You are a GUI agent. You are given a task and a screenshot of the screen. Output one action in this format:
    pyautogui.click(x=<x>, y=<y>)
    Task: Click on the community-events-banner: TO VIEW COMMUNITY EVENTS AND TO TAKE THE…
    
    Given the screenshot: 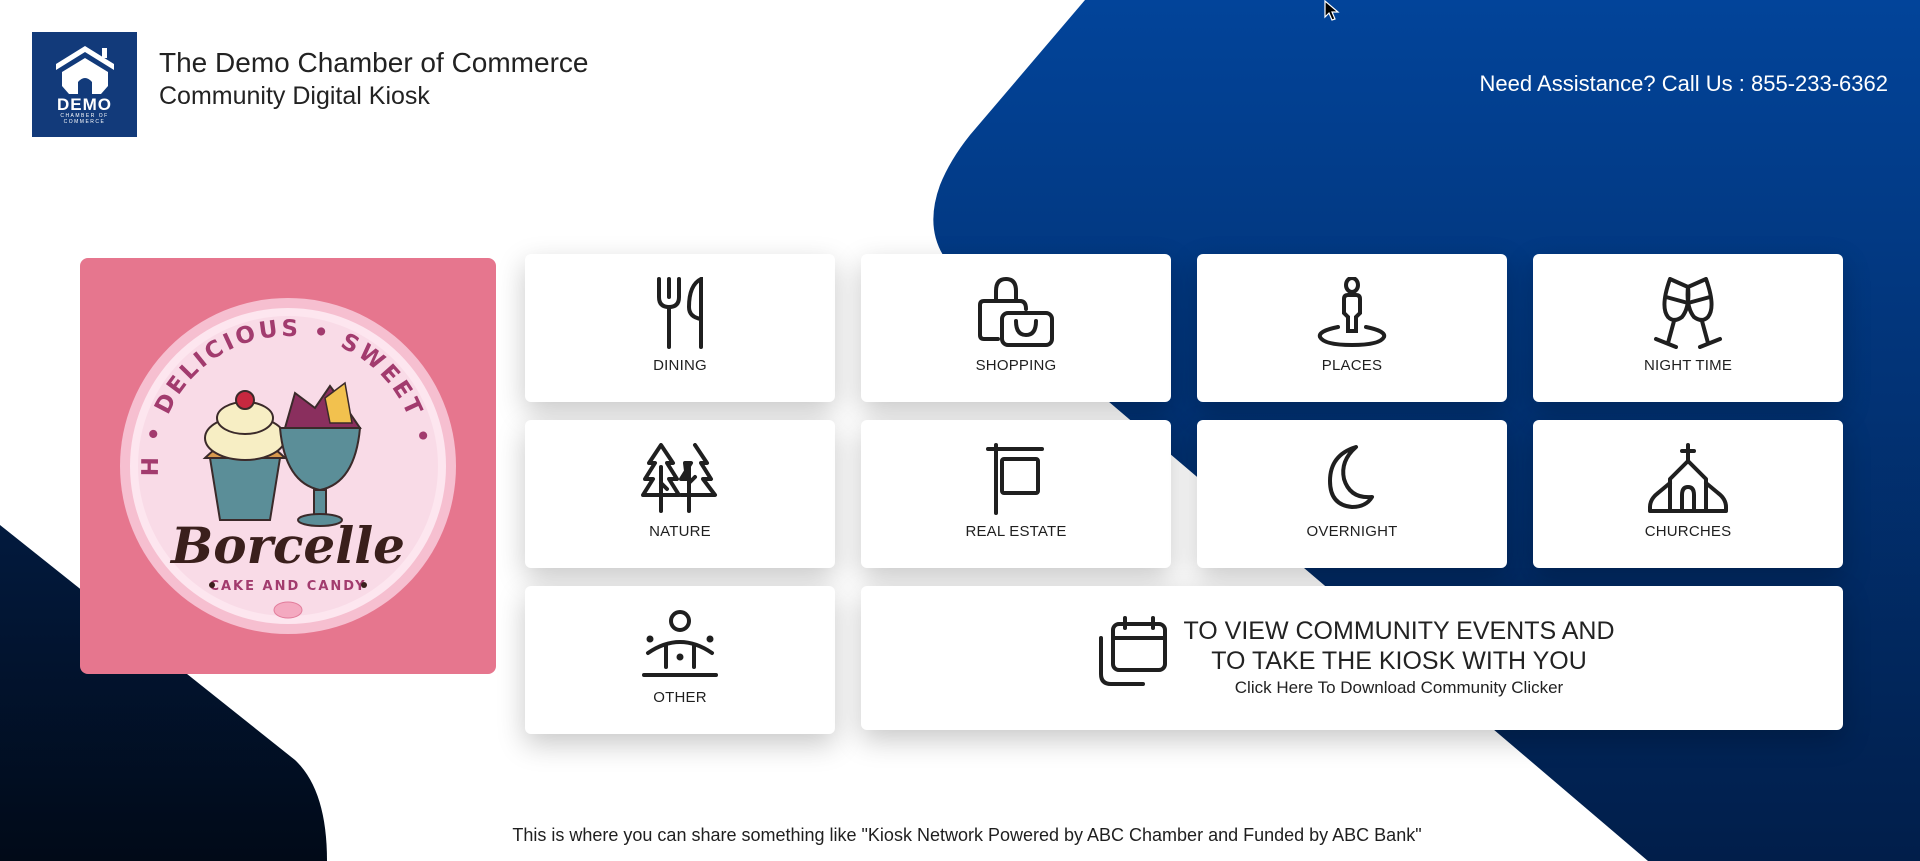 What is the action you would take?
    pyautogui.click(x=1352, y=658)
    